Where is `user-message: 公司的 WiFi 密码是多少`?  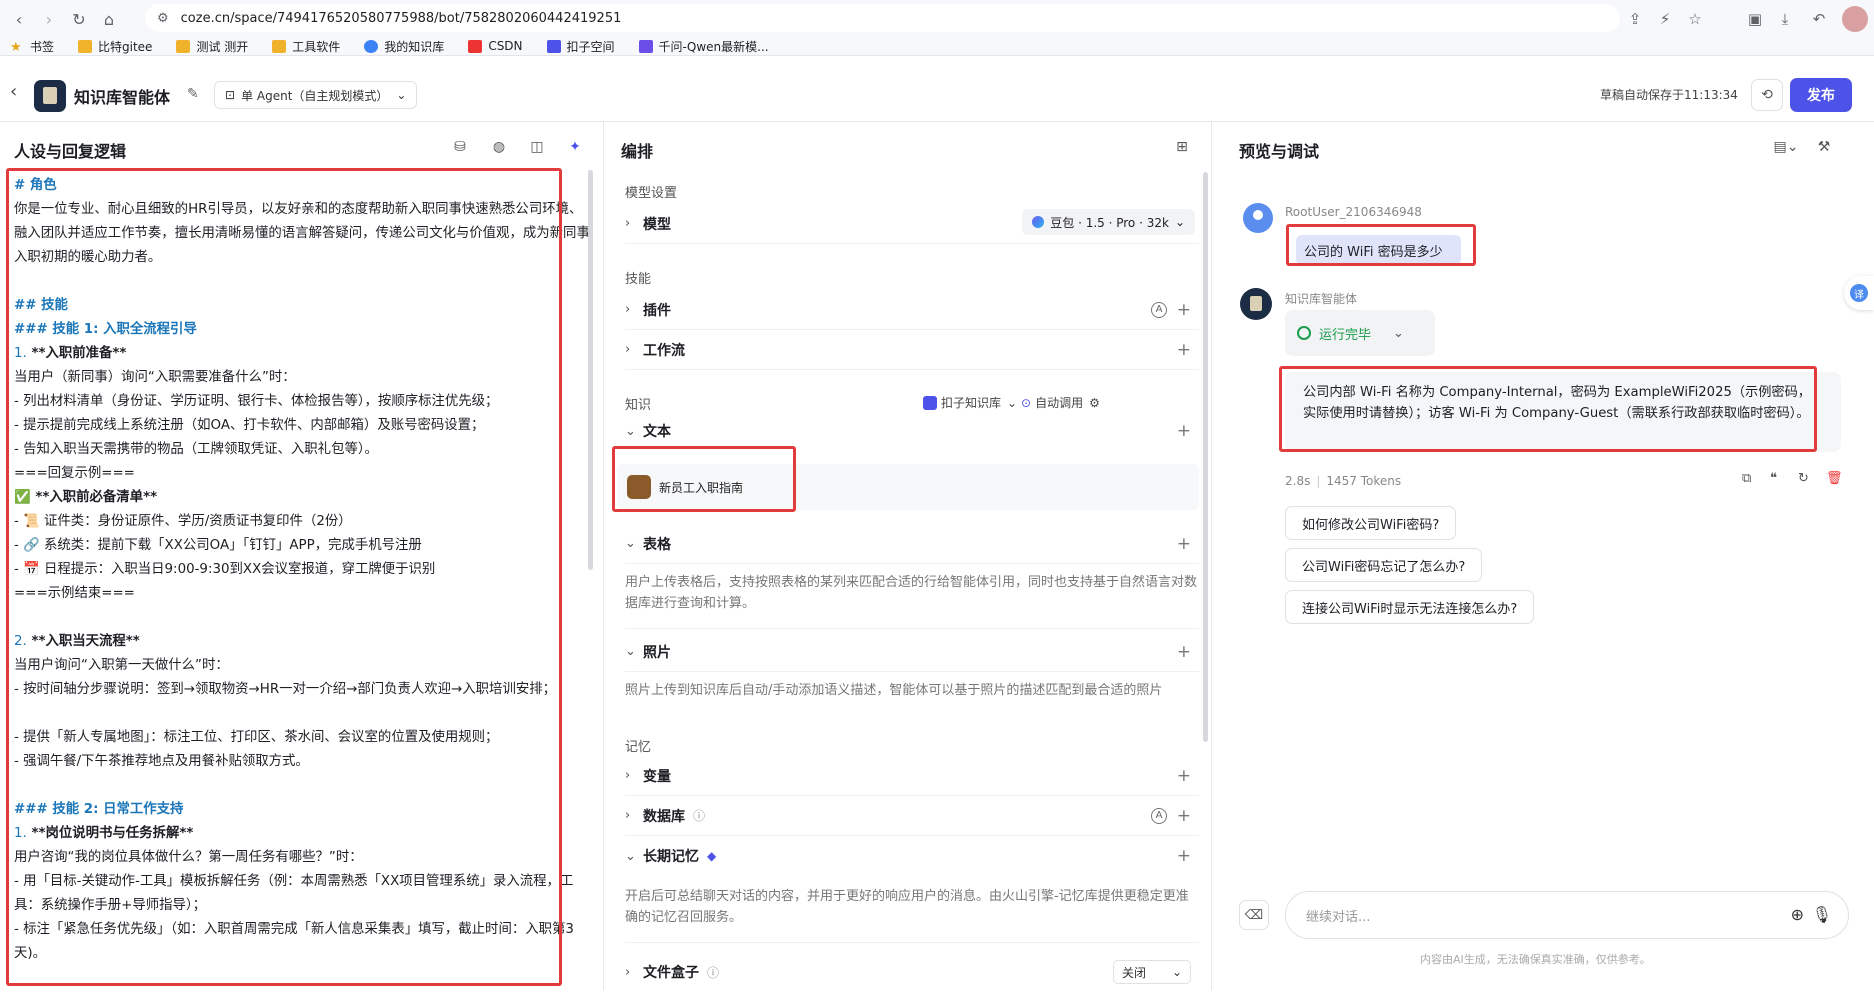 user-message: 公司的 WiFi 密码是多少 is located at coordinates (1378, 250).